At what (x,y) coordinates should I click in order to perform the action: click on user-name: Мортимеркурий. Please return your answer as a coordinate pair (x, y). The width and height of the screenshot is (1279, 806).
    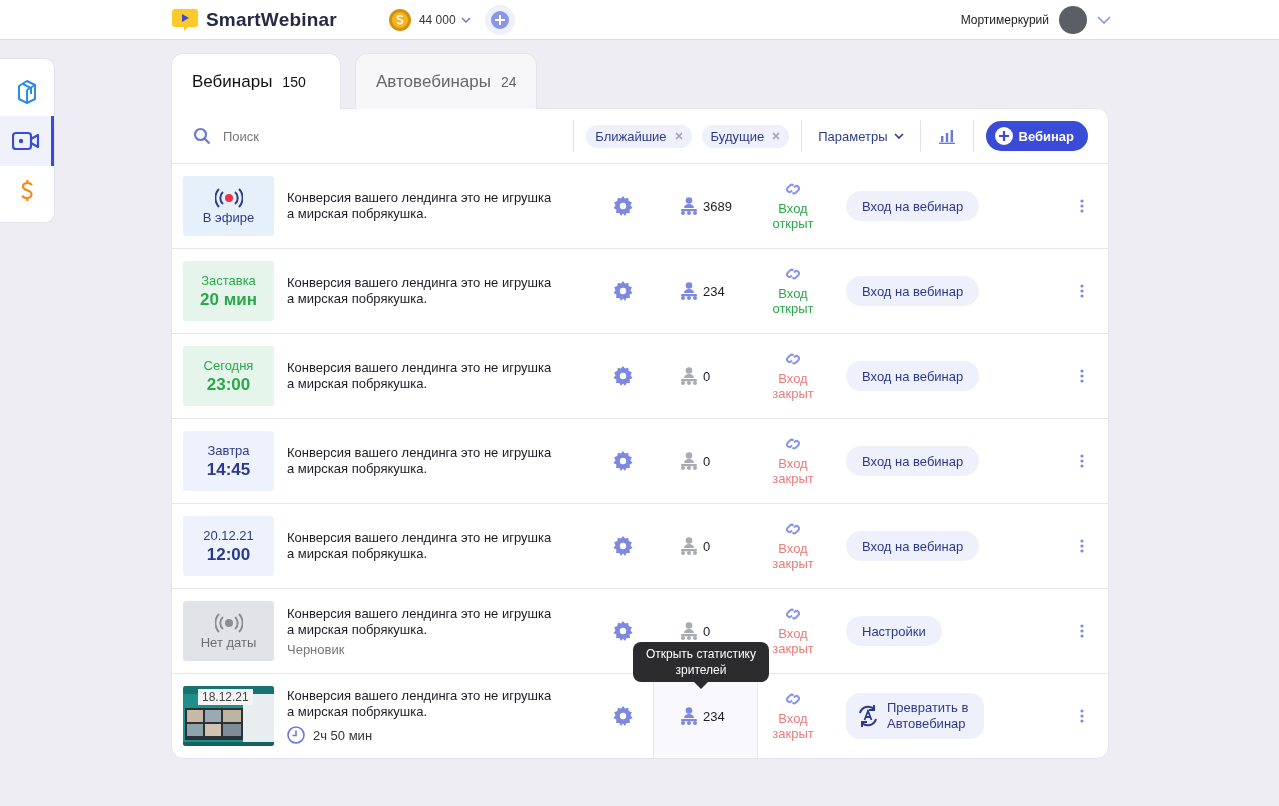
    Looking at the image, I should click on (1004, 19).